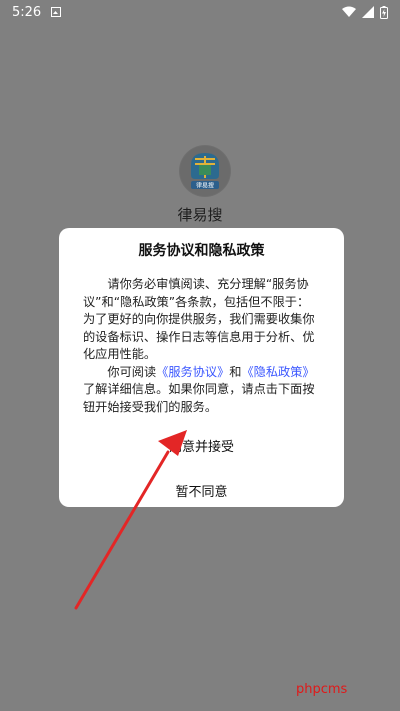  What do you see at coordinates (384, 12) in the screenshot?
I see `battery-icon` at bounding box center [384, 12].